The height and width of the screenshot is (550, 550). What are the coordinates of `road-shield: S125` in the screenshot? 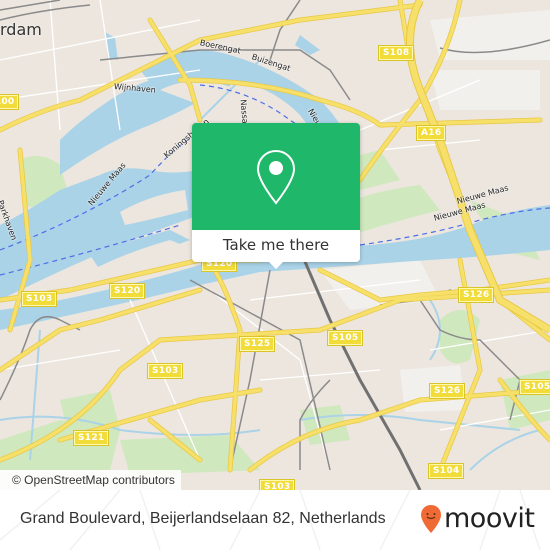 It's located at (257, 344).